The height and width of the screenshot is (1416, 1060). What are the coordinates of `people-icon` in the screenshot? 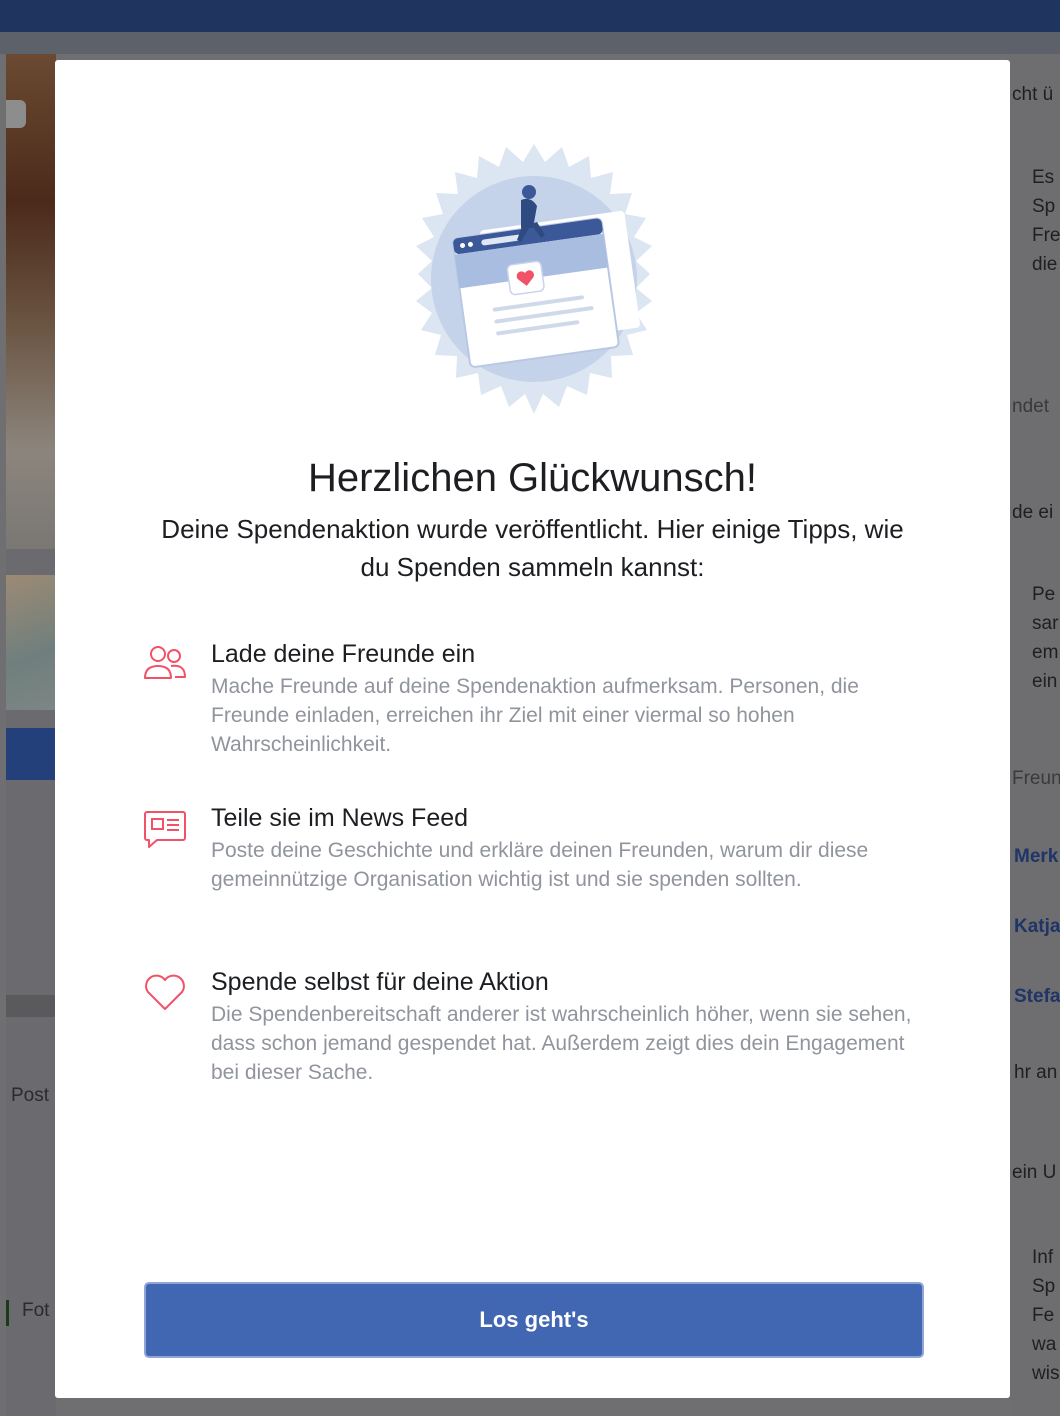 It's located at (165, 662).